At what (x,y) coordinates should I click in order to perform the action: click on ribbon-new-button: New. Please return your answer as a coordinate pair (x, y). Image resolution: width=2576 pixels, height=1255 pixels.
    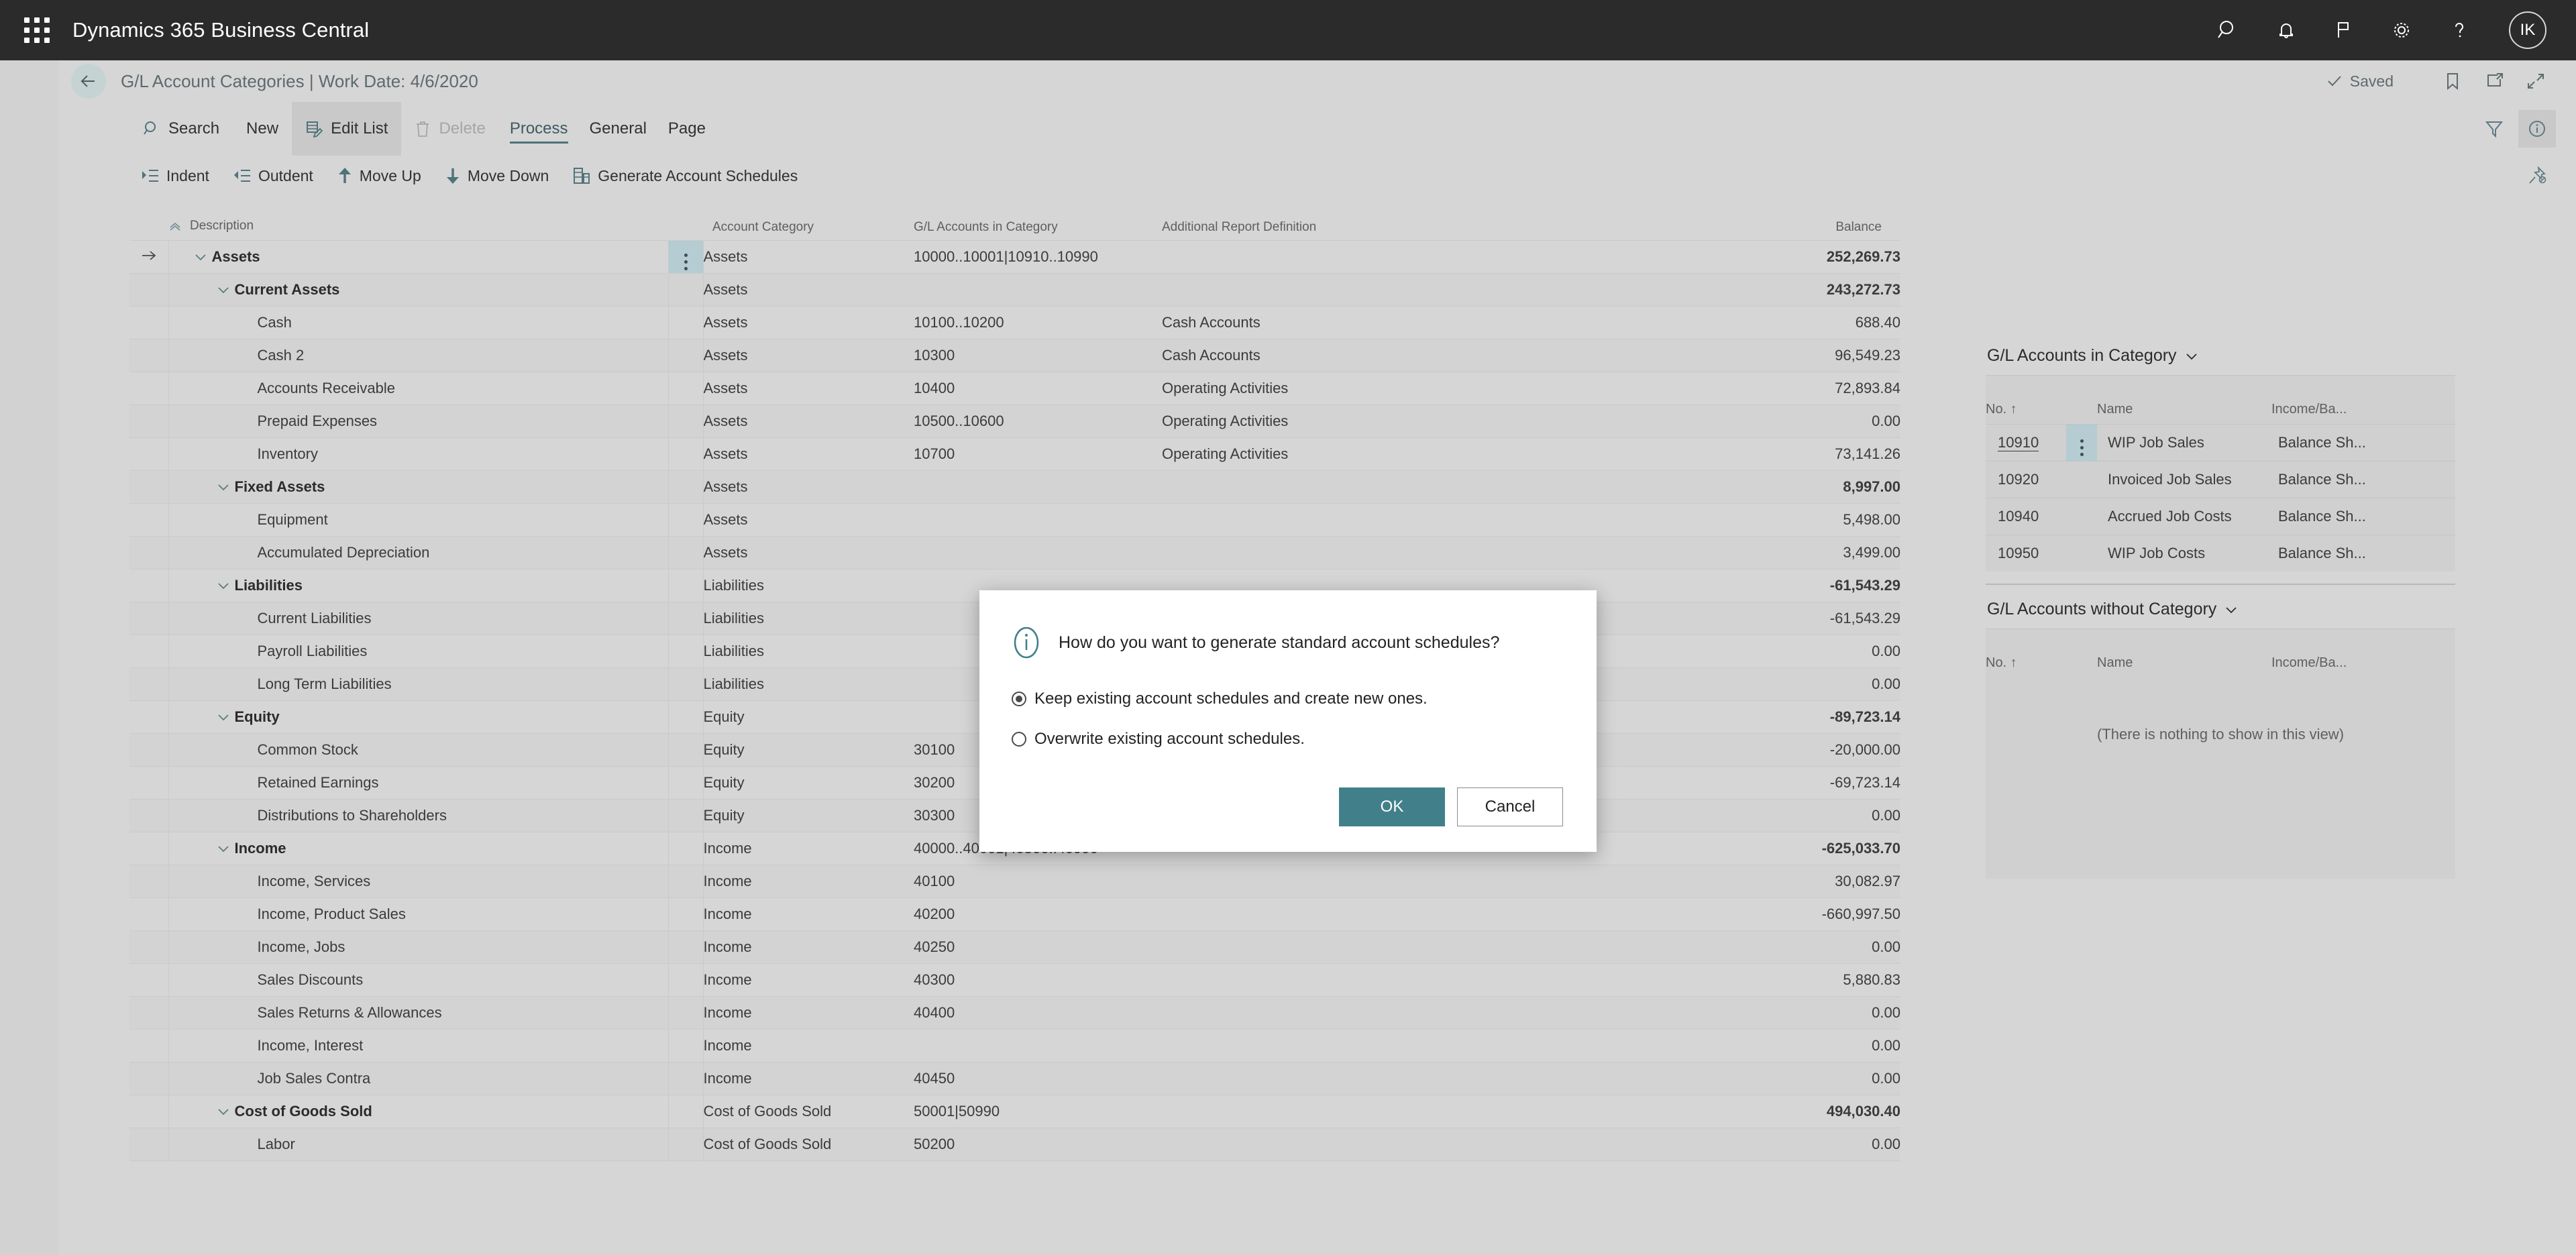
    Looking at the image, I should click on (262, 129).